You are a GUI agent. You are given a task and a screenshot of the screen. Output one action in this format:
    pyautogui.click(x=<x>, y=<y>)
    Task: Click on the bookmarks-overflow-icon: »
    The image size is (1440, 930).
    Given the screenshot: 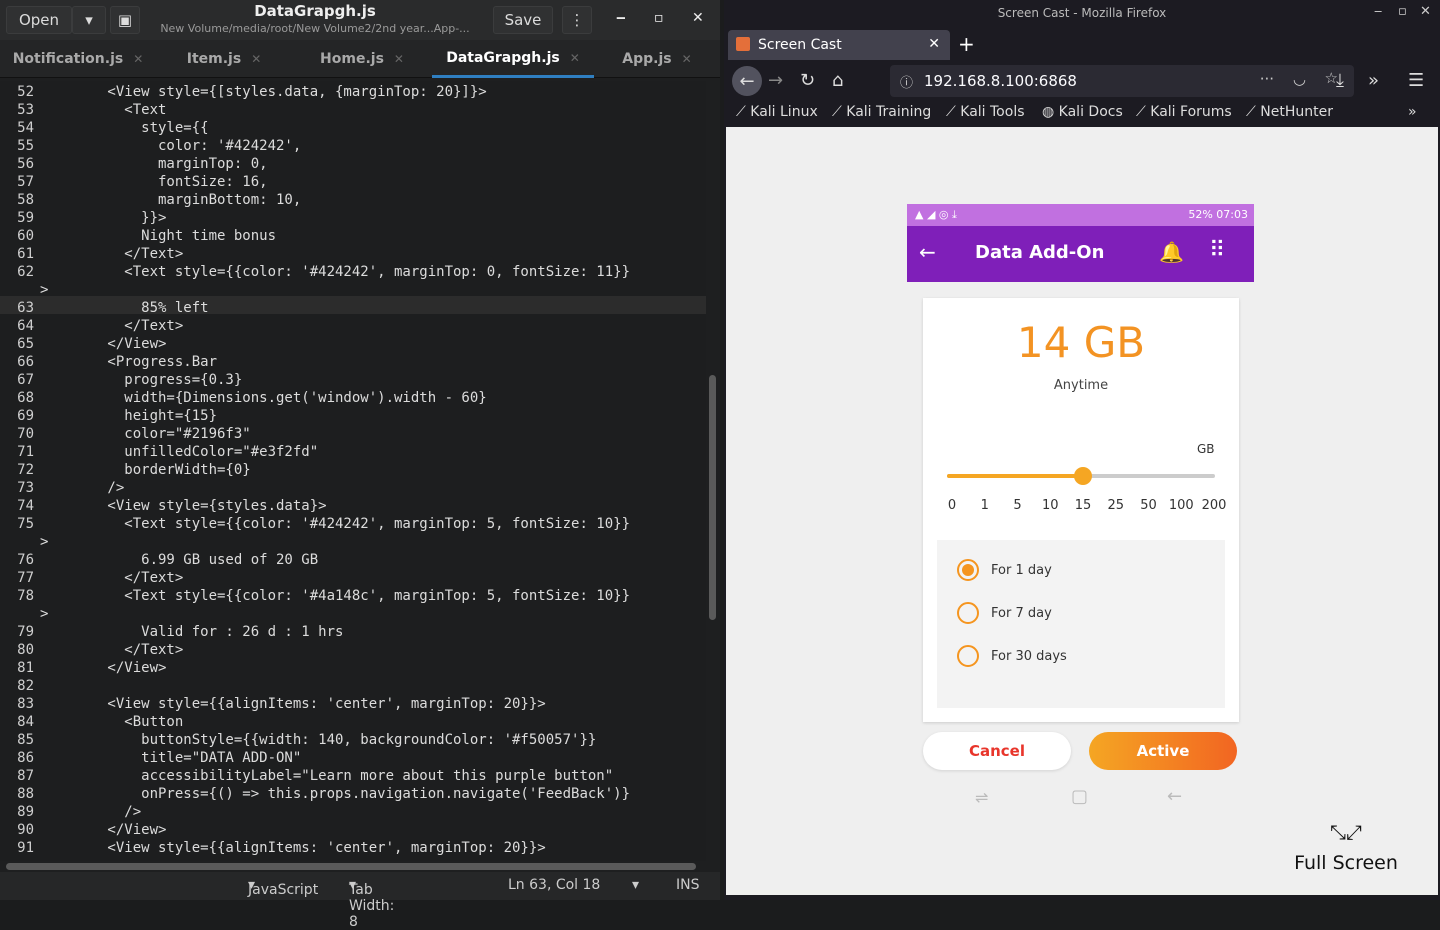 What is the action you would take?
    pyautogui.click(x=1412, y=112)
    